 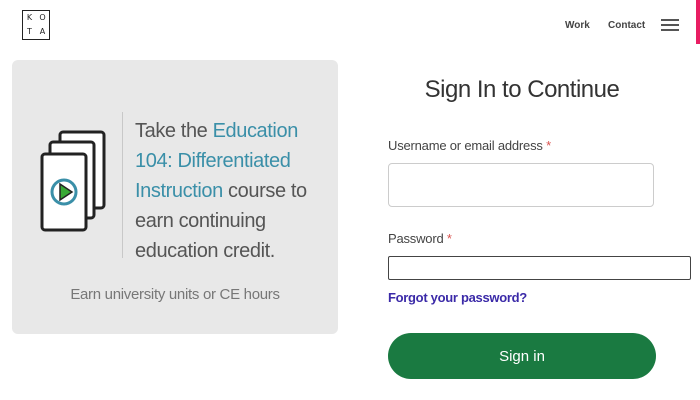 I want to click on logo-letter-a: A, so click(x=42, y=31).